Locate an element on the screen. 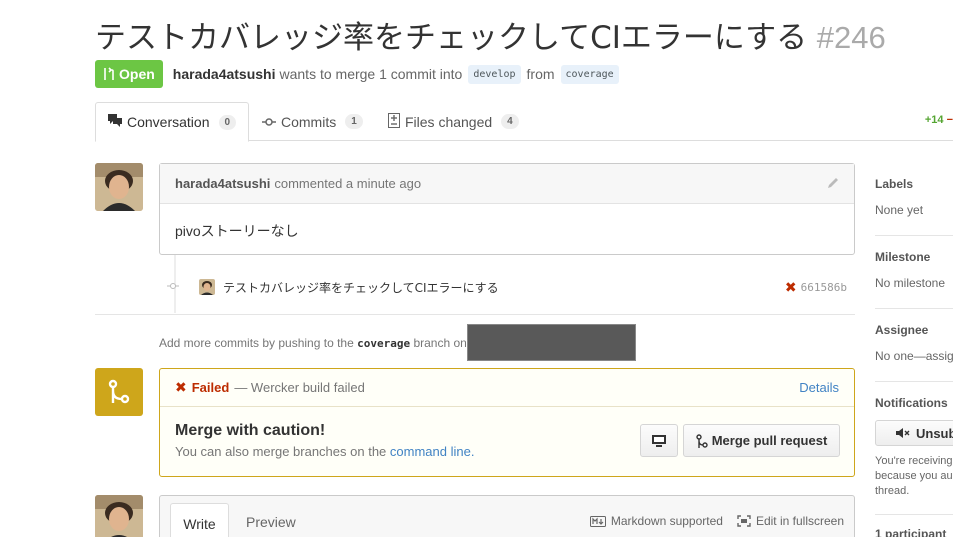 This screenshot has width=953, height=537. fullscreen-label: Edit in fullscreen is located at coordinates (799, 521).